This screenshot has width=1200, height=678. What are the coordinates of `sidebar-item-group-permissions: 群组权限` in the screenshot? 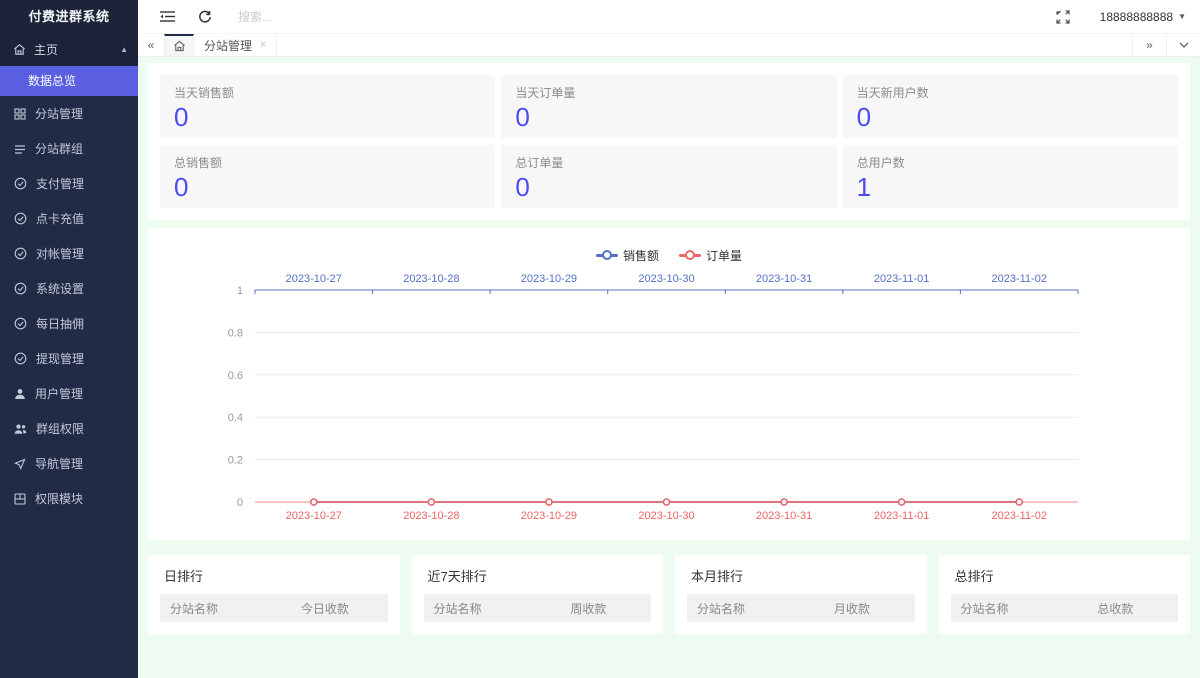 It's located at (69, 428).